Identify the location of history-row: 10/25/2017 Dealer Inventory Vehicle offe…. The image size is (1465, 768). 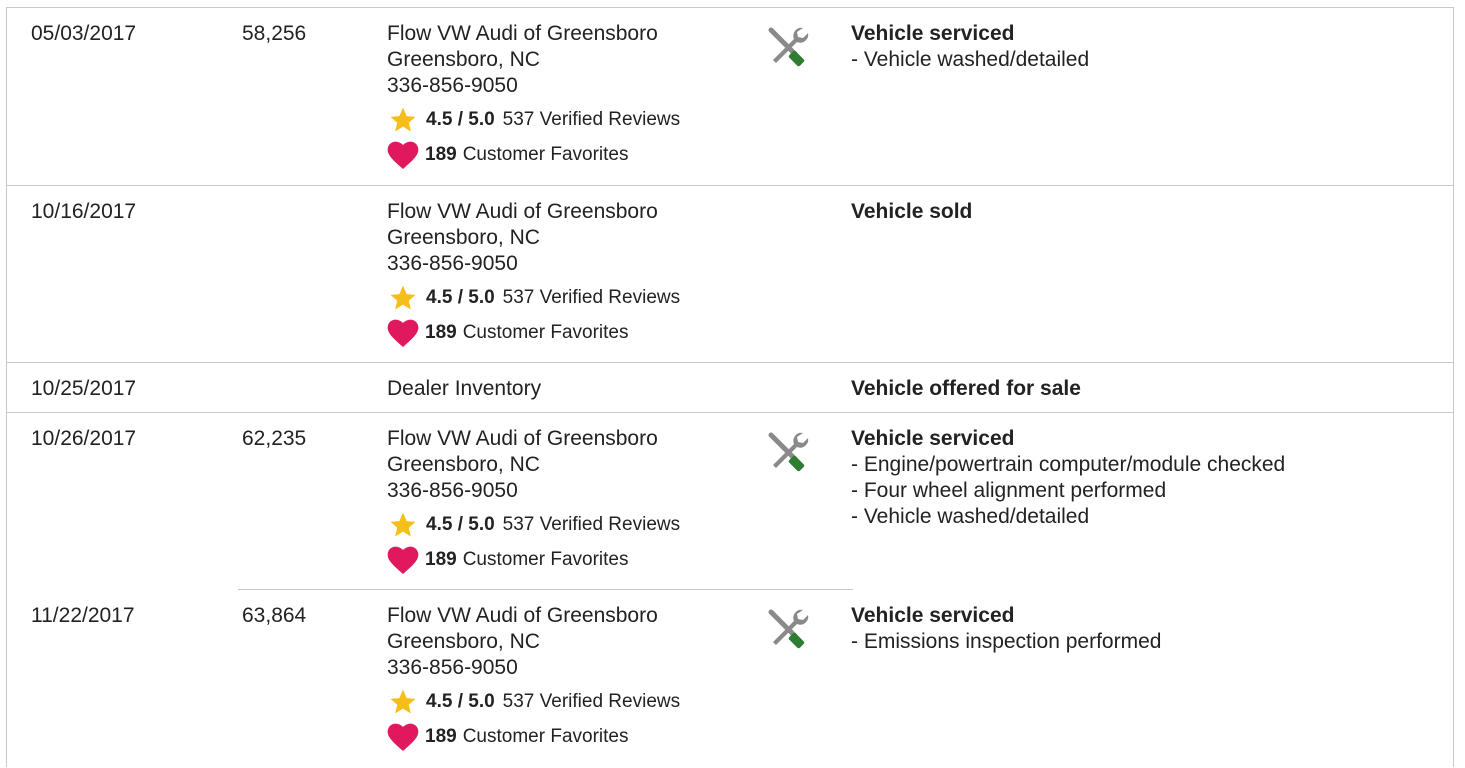
(730, 388).